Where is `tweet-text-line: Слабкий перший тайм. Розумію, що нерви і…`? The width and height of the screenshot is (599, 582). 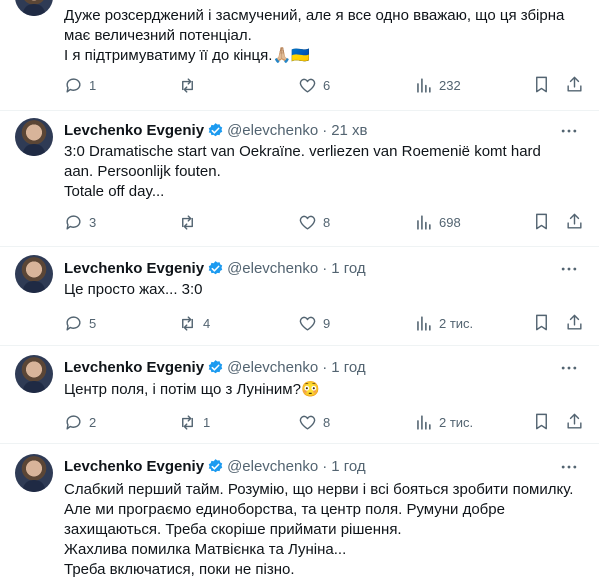 tweet-text-line: Слабкий перший тайм. Розумію, що нерви і… is located at coordinates (319, 489).